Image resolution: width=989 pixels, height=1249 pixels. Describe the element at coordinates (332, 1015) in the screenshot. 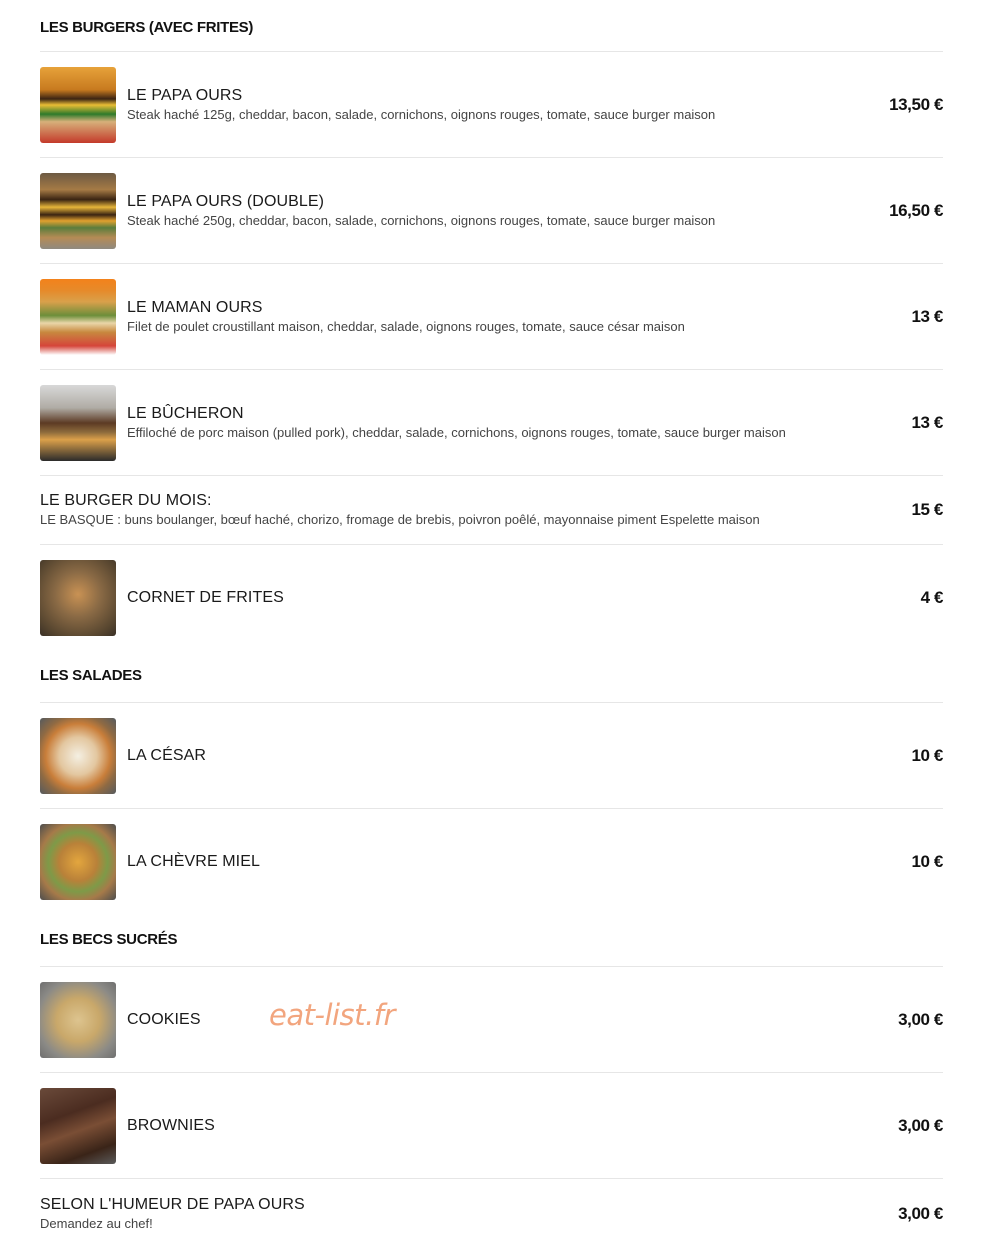

I see `watermark-text: eat-list.fr` at that location.